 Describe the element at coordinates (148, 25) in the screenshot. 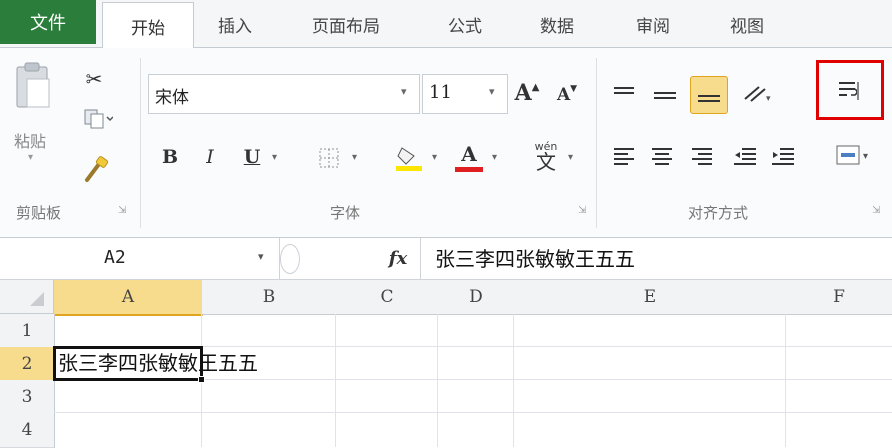

I see `tab-home: 开始` at that location.